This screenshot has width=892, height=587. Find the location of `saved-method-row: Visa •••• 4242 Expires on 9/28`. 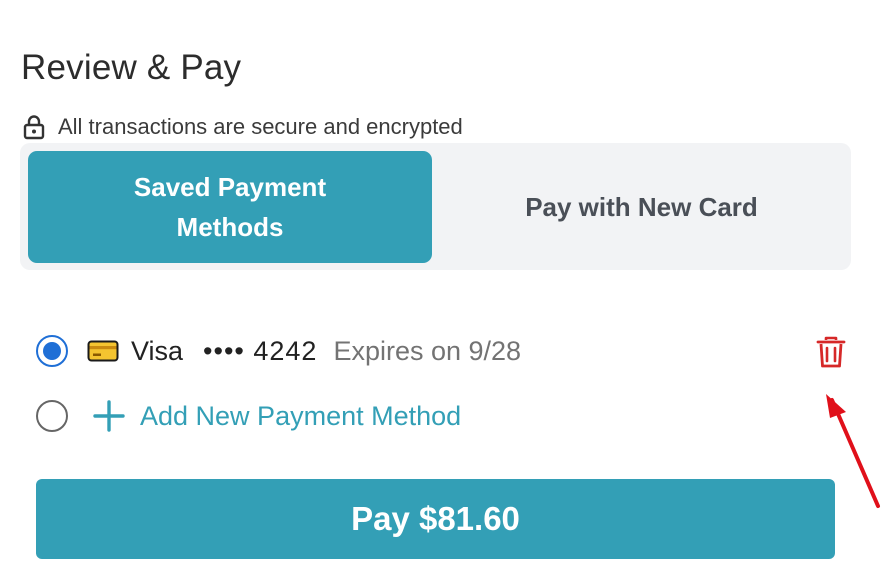

saved-method-row: Visa •••• 4242 Expires on 9/28 is located at coordinates (278, 351).